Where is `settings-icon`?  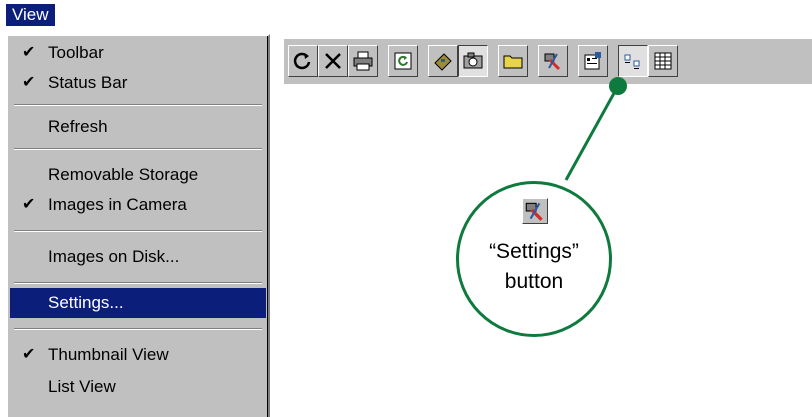
settings-icon is located at coordinates (535, 211).